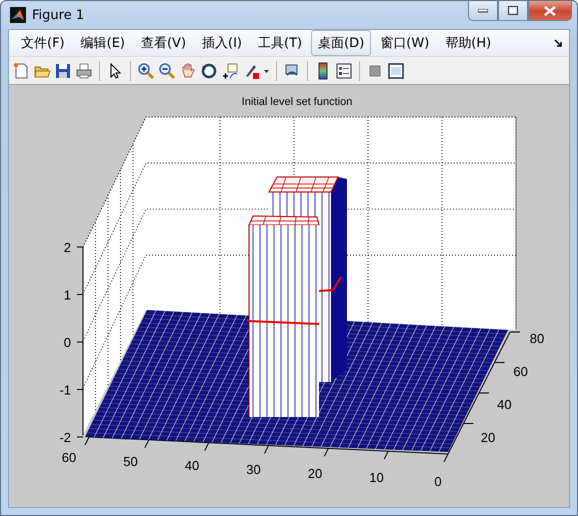 The width and height of the screenshot is (578, 516). Describe the element at coordinates (146, 71) in the screenshot. I see `zoom-in-icon` at that location.